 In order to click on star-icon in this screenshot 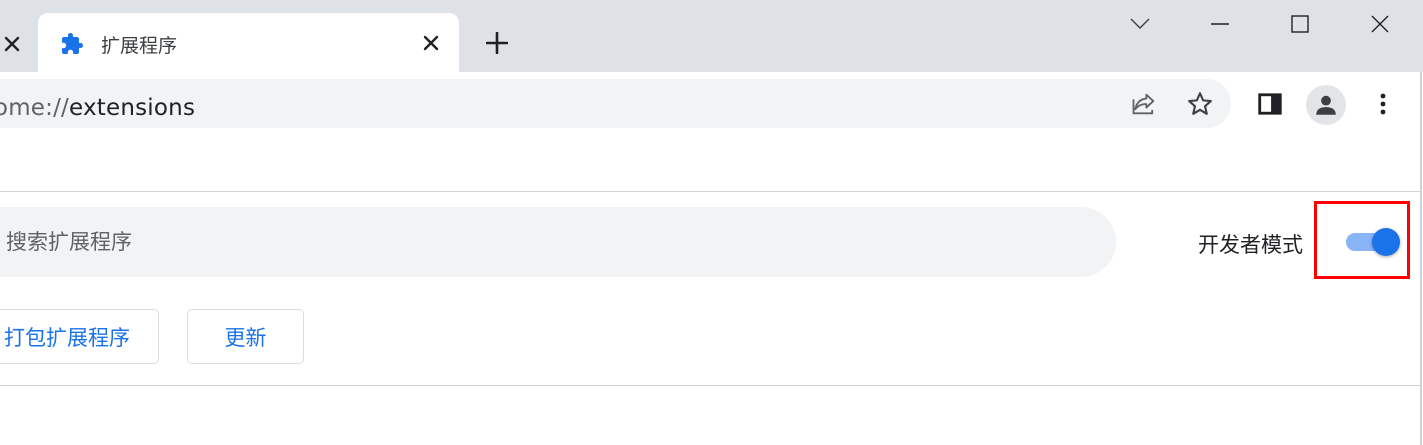, I will do `click(1200, 103)`.